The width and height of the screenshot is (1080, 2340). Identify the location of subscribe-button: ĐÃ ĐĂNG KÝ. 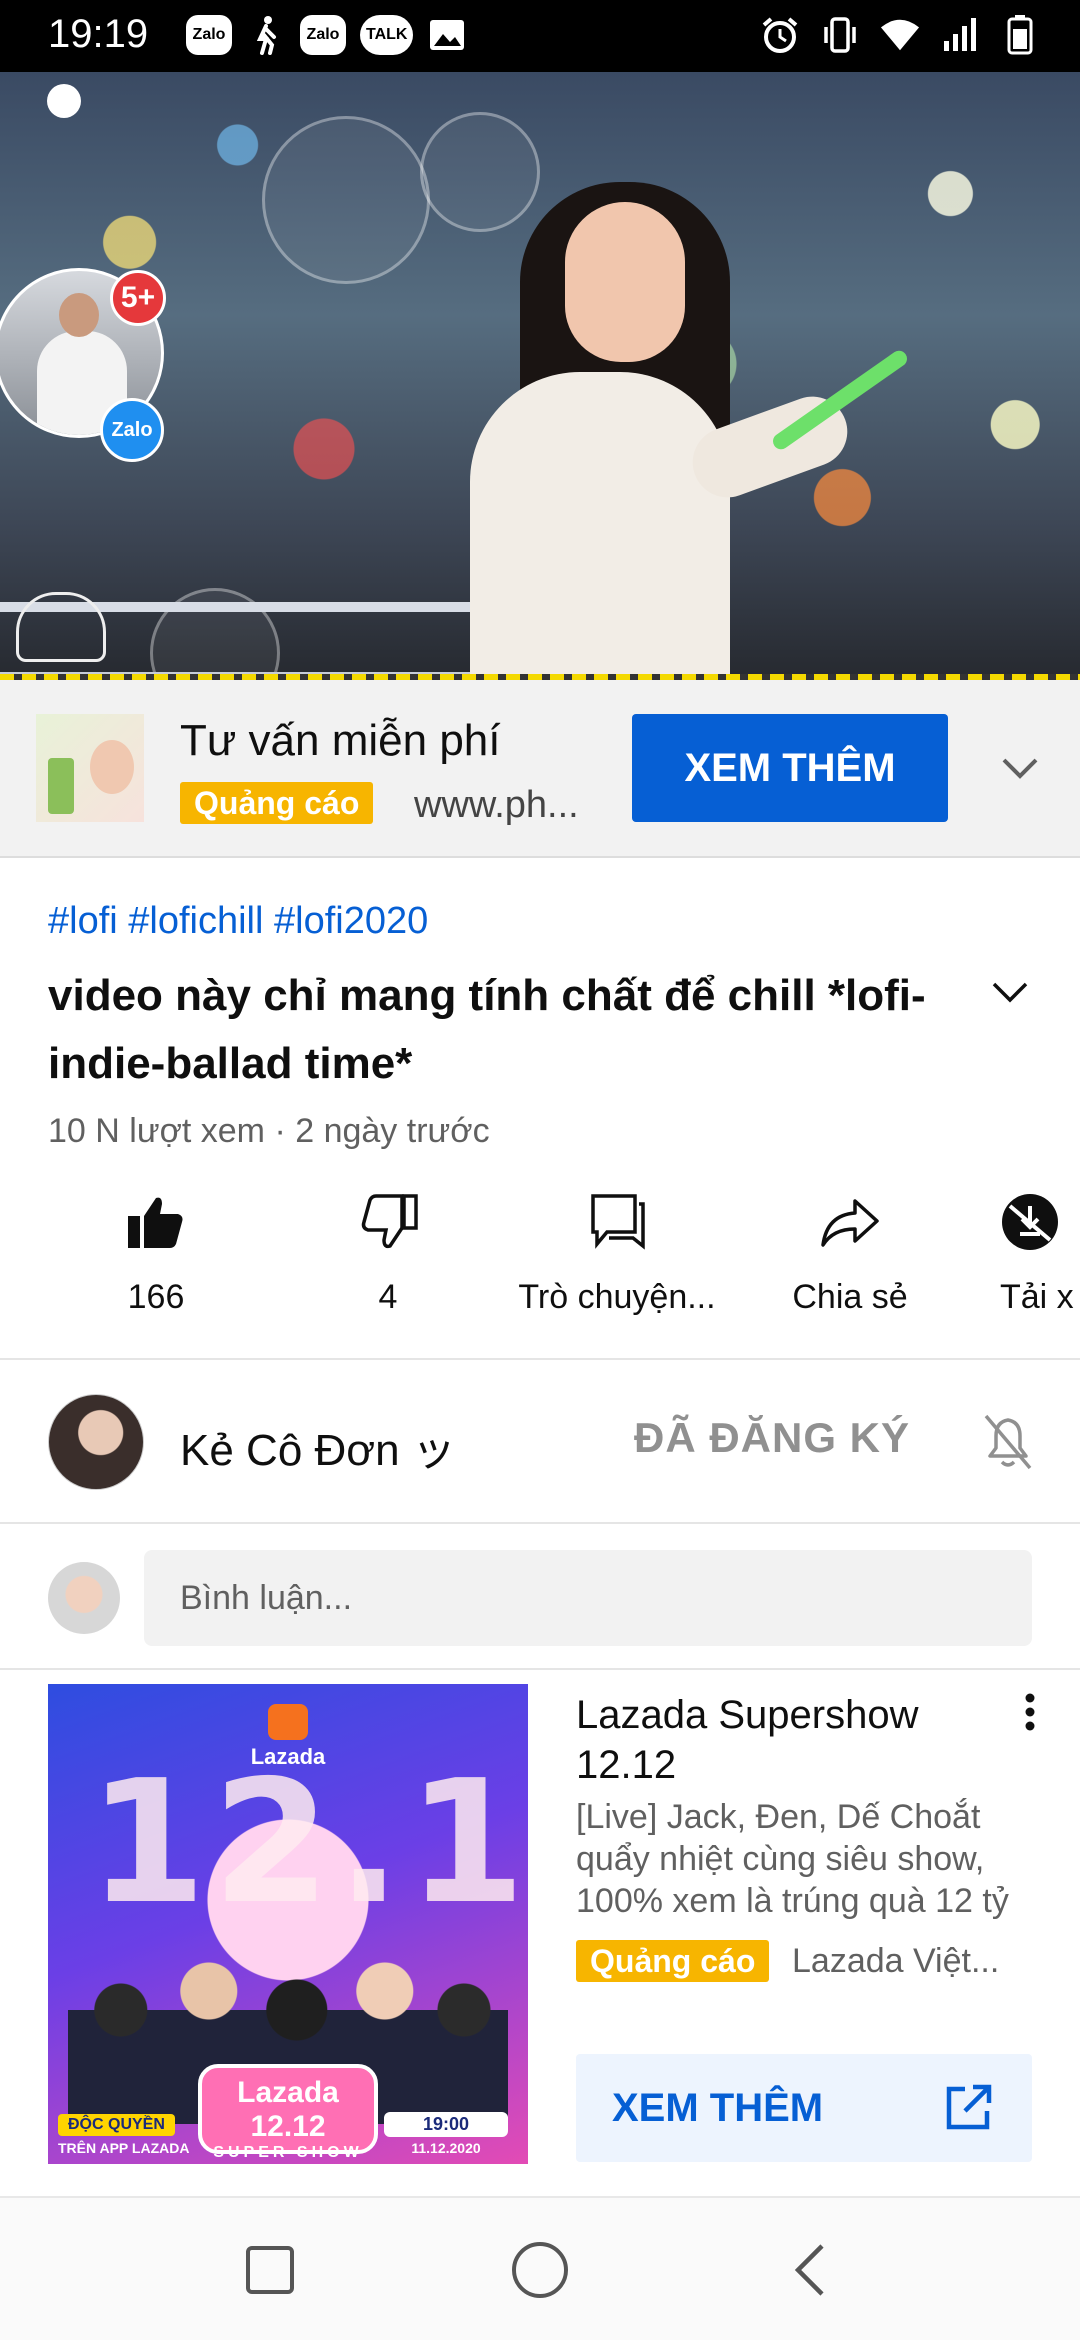
(772, 1438).